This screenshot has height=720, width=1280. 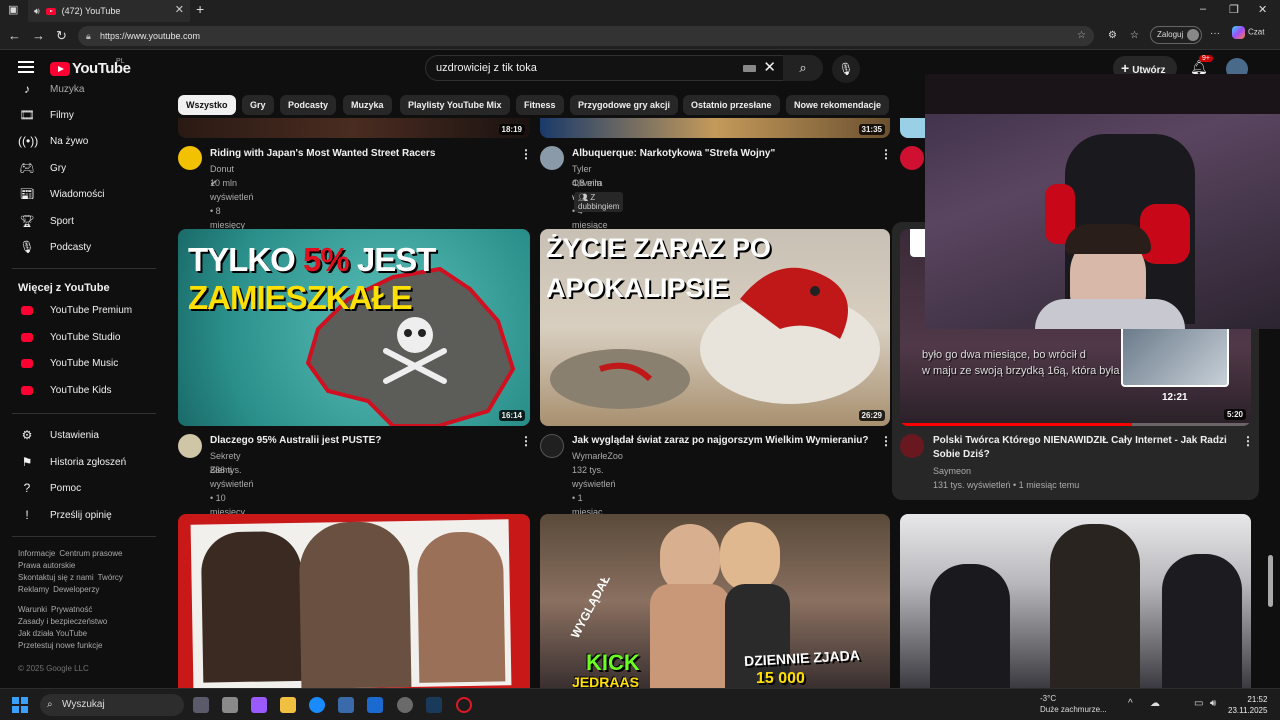 I want to click on back-icon: ←, so click(x=14, y=35).